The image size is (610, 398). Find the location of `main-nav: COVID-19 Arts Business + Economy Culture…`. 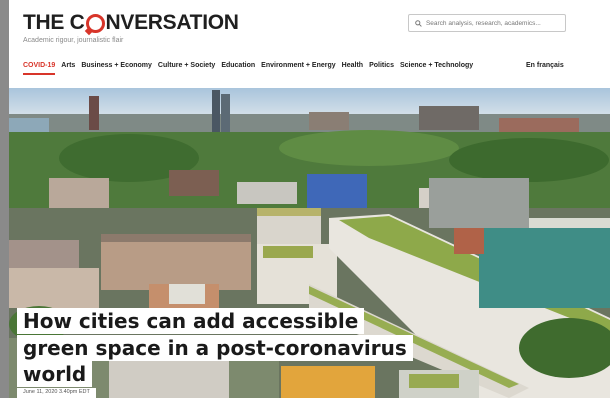

main-nav: COVID-19 Arts Business + Economy Culture… is located at coordinates (251, 69).